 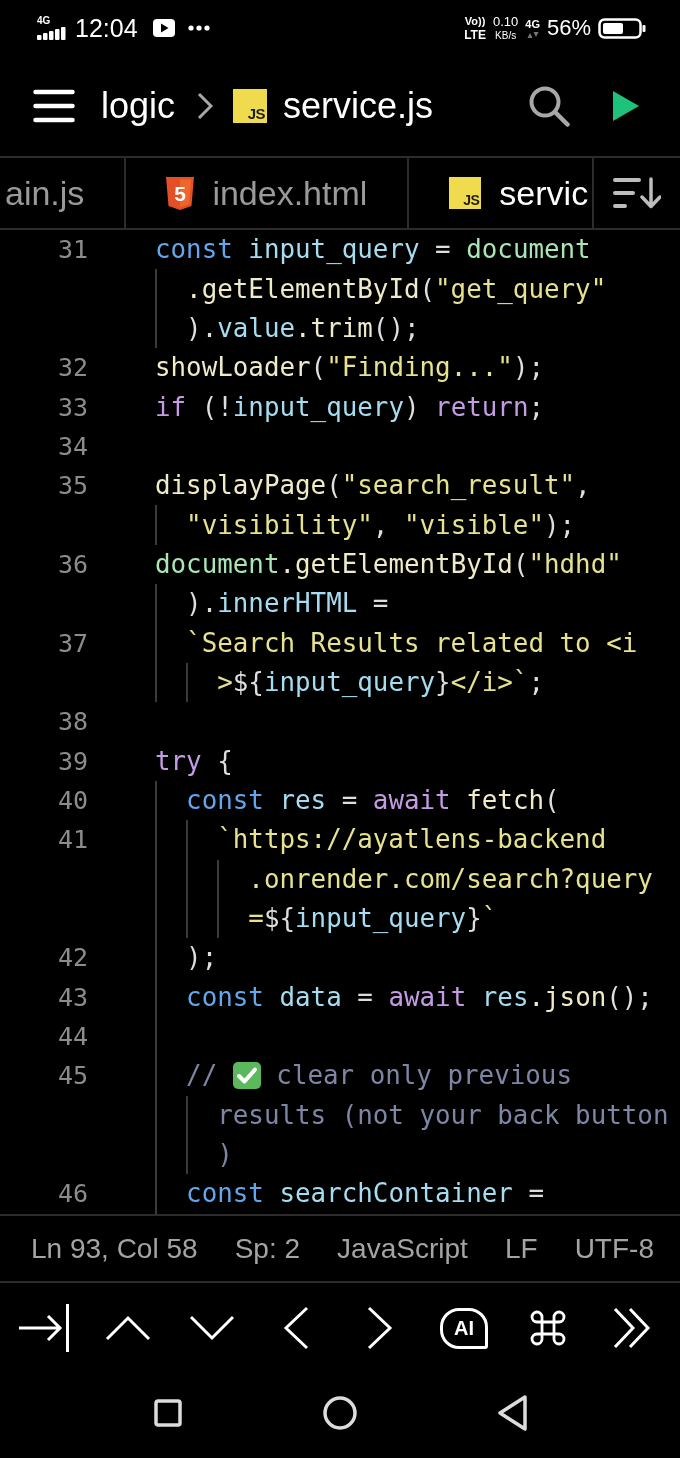 I want to click on arrow-to-bar-icon, so click(x=44, y=1328).